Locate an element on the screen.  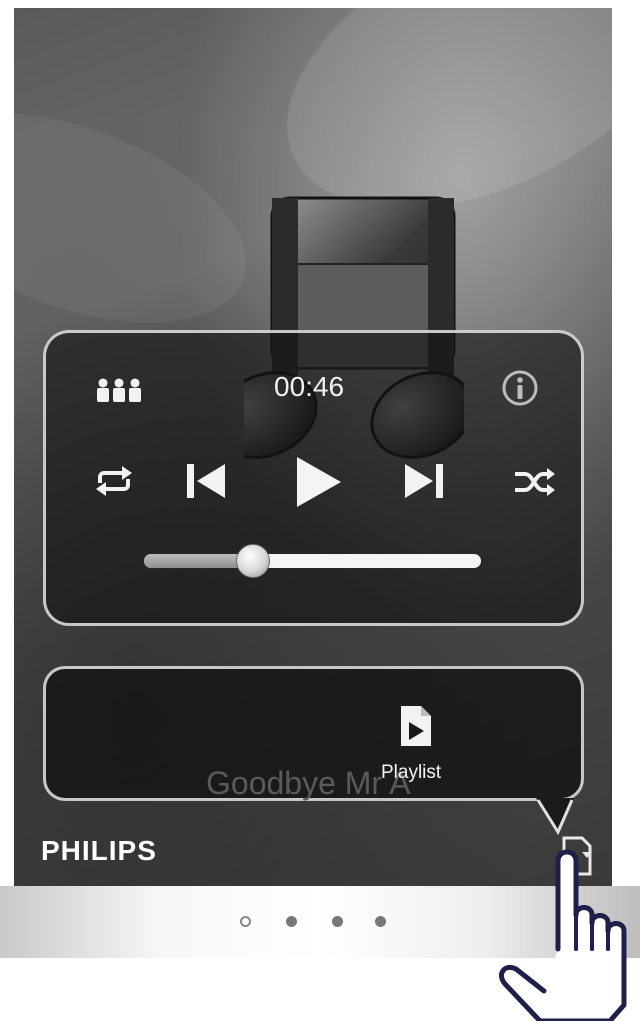
playlist-label: Playlist is located at coordinates (411, 772).